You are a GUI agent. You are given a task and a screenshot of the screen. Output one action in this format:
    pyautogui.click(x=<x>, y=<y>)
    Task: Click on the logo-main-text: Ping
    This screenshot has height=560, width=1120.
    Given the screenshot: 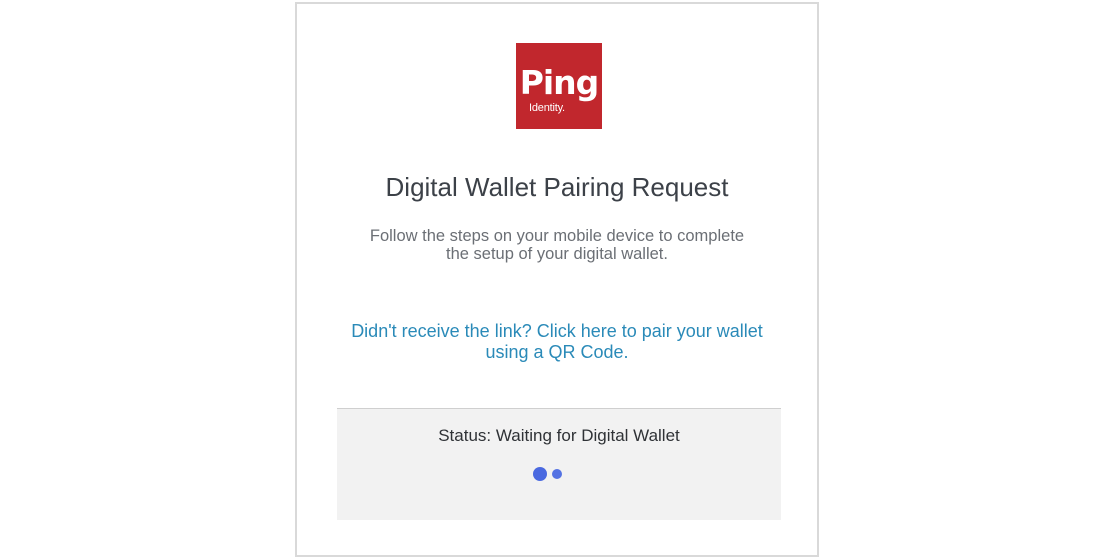 What is the action you would take?
    pyautogui.click(x=559, y=82)
    